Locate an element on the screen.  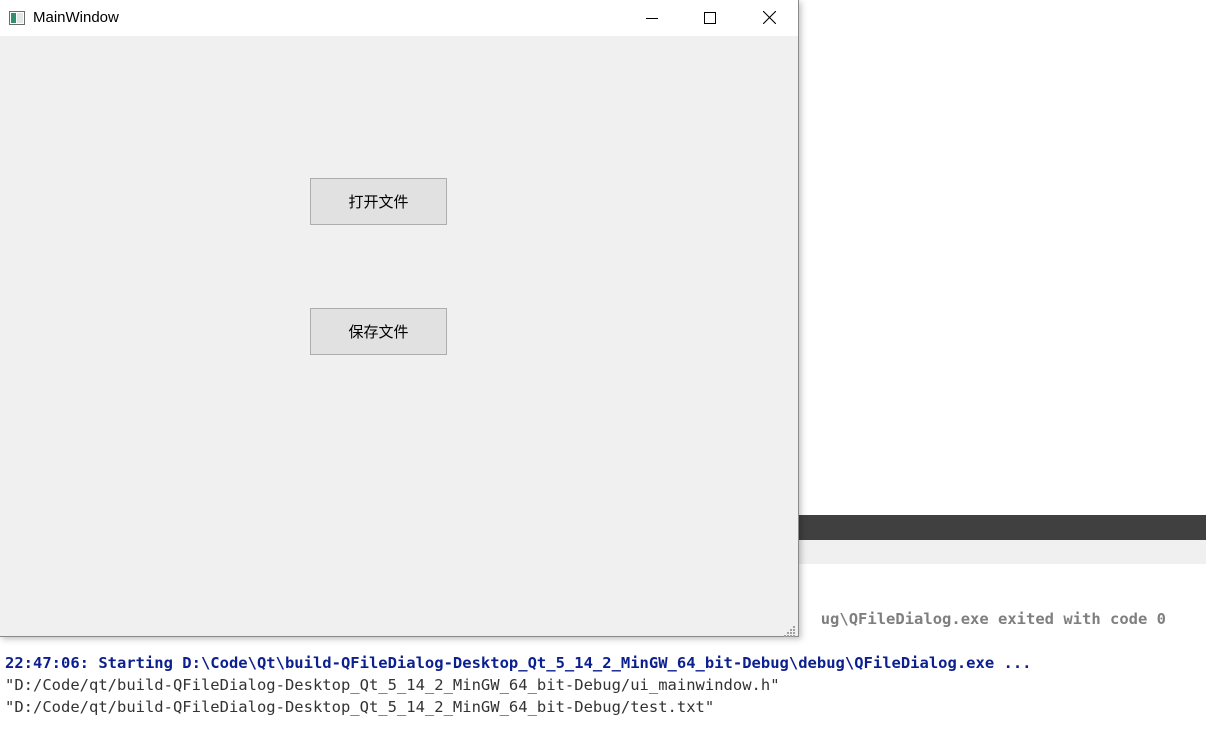
ide-panel-toolbar is located at coordinates (1002, 552).